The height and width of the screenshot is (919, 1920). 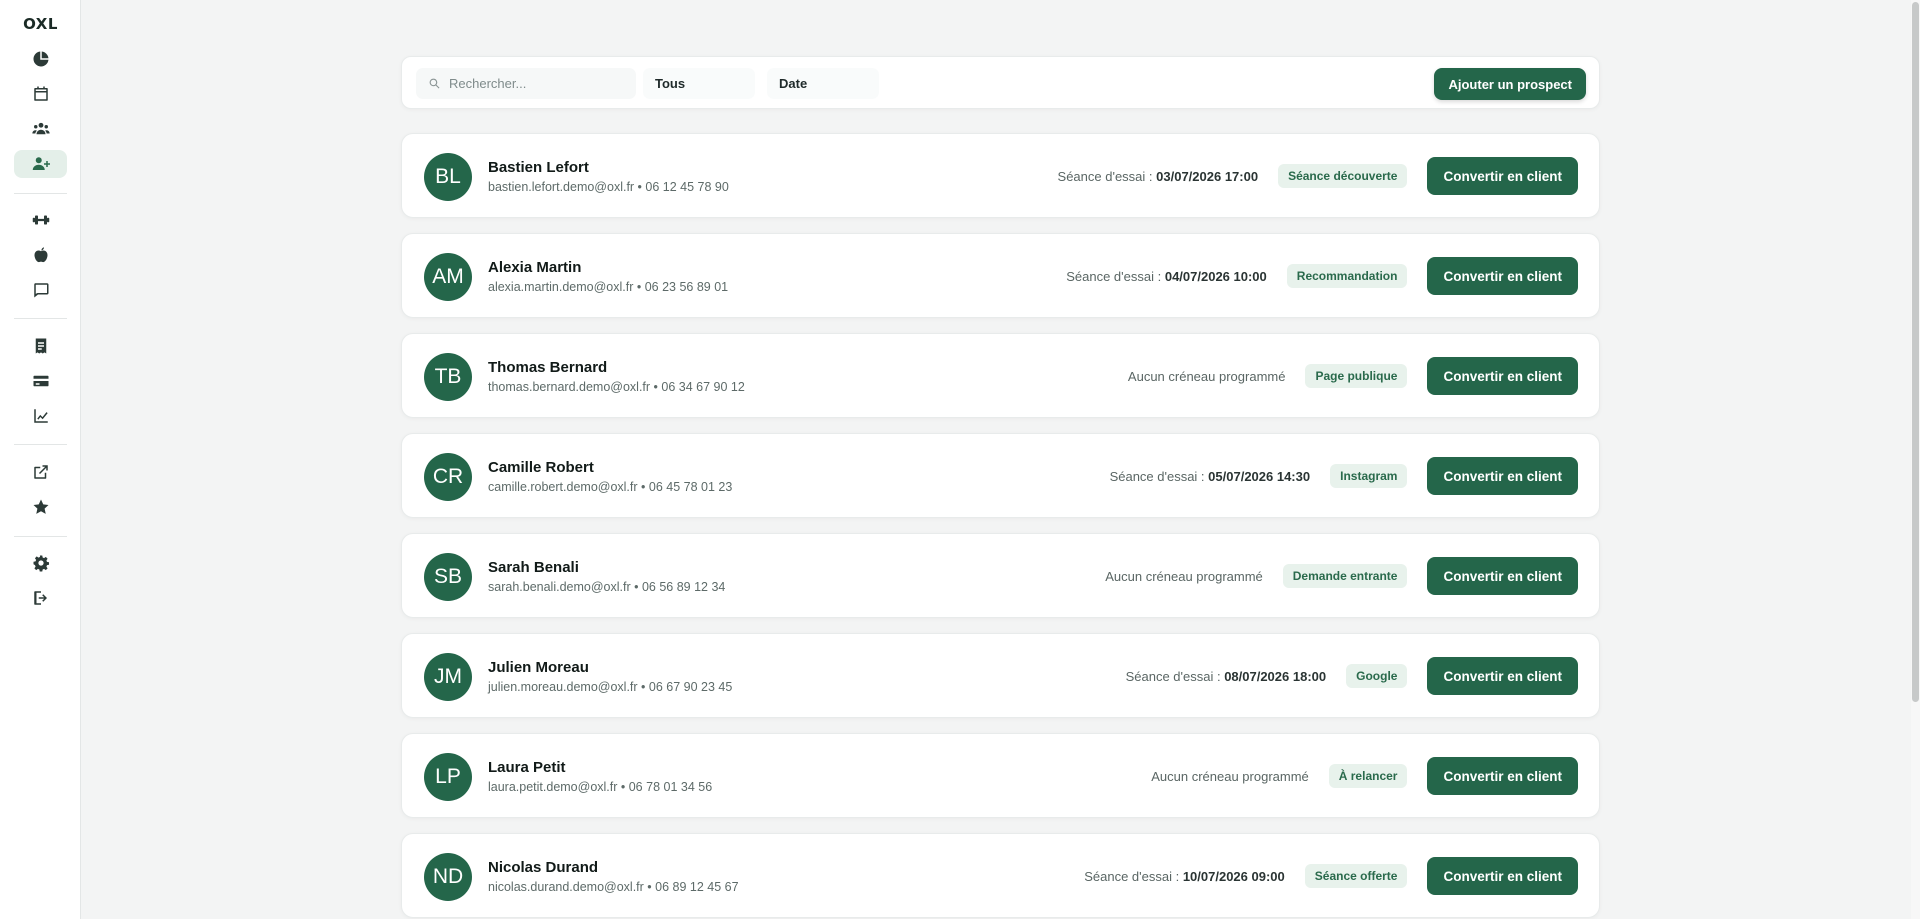 What do you see at coordinates (535, 267) in the screenshot?
I see `prospect-name: Alexia Martin` at bounding box center [535, 267].